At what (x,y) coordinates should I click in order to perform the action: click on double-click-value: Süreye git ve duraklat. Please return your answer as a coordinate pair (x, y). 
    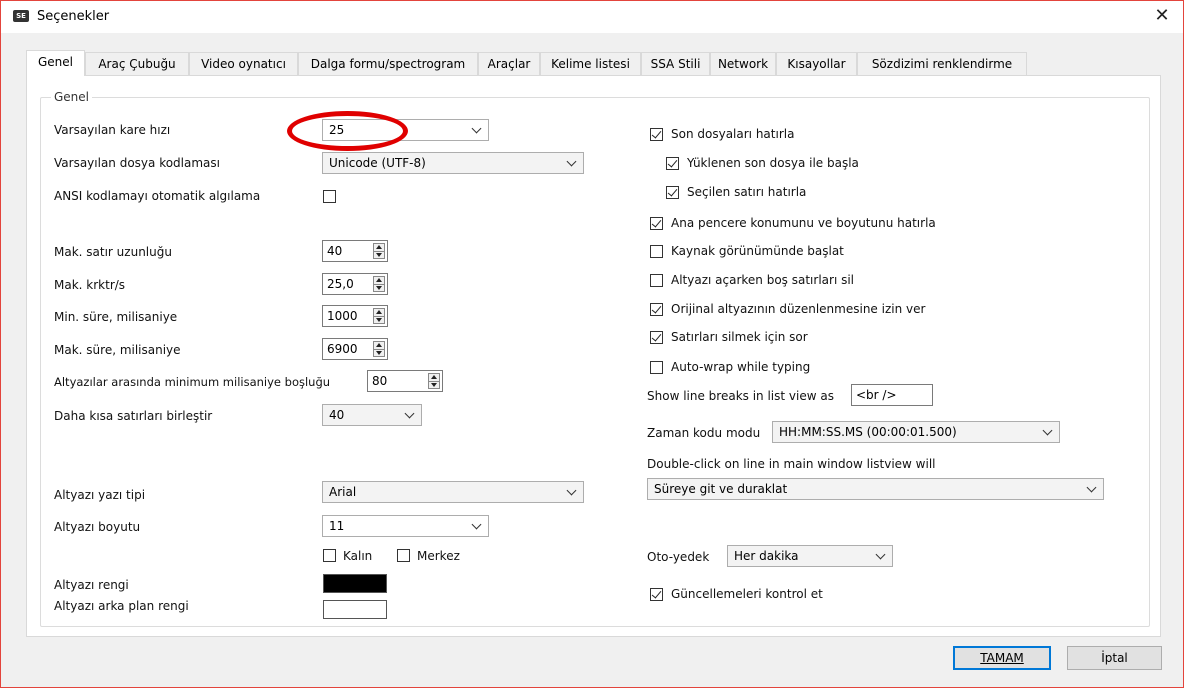
    Looking at the image, I should click on (721, 489).